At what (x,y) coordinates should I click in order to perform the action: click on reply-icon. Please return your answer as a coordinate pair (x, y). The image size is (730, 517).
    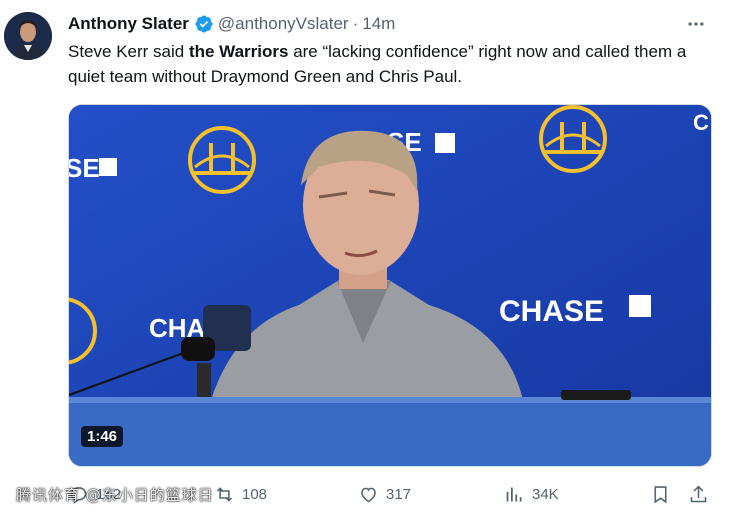
    Looking at the image, I should click on (78, 495).